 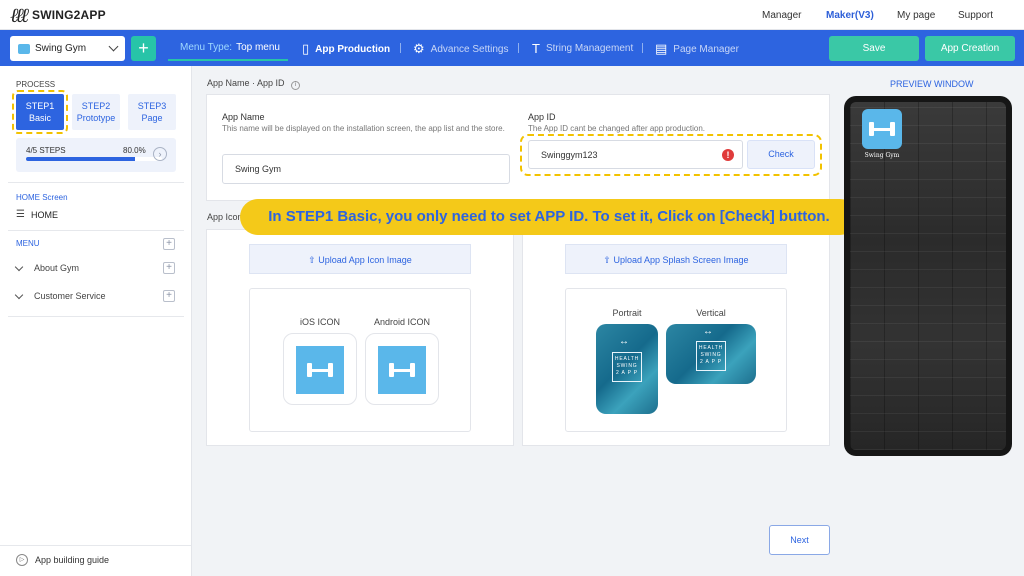 I want to click on text-icon: T, so click(x=536, y=48).